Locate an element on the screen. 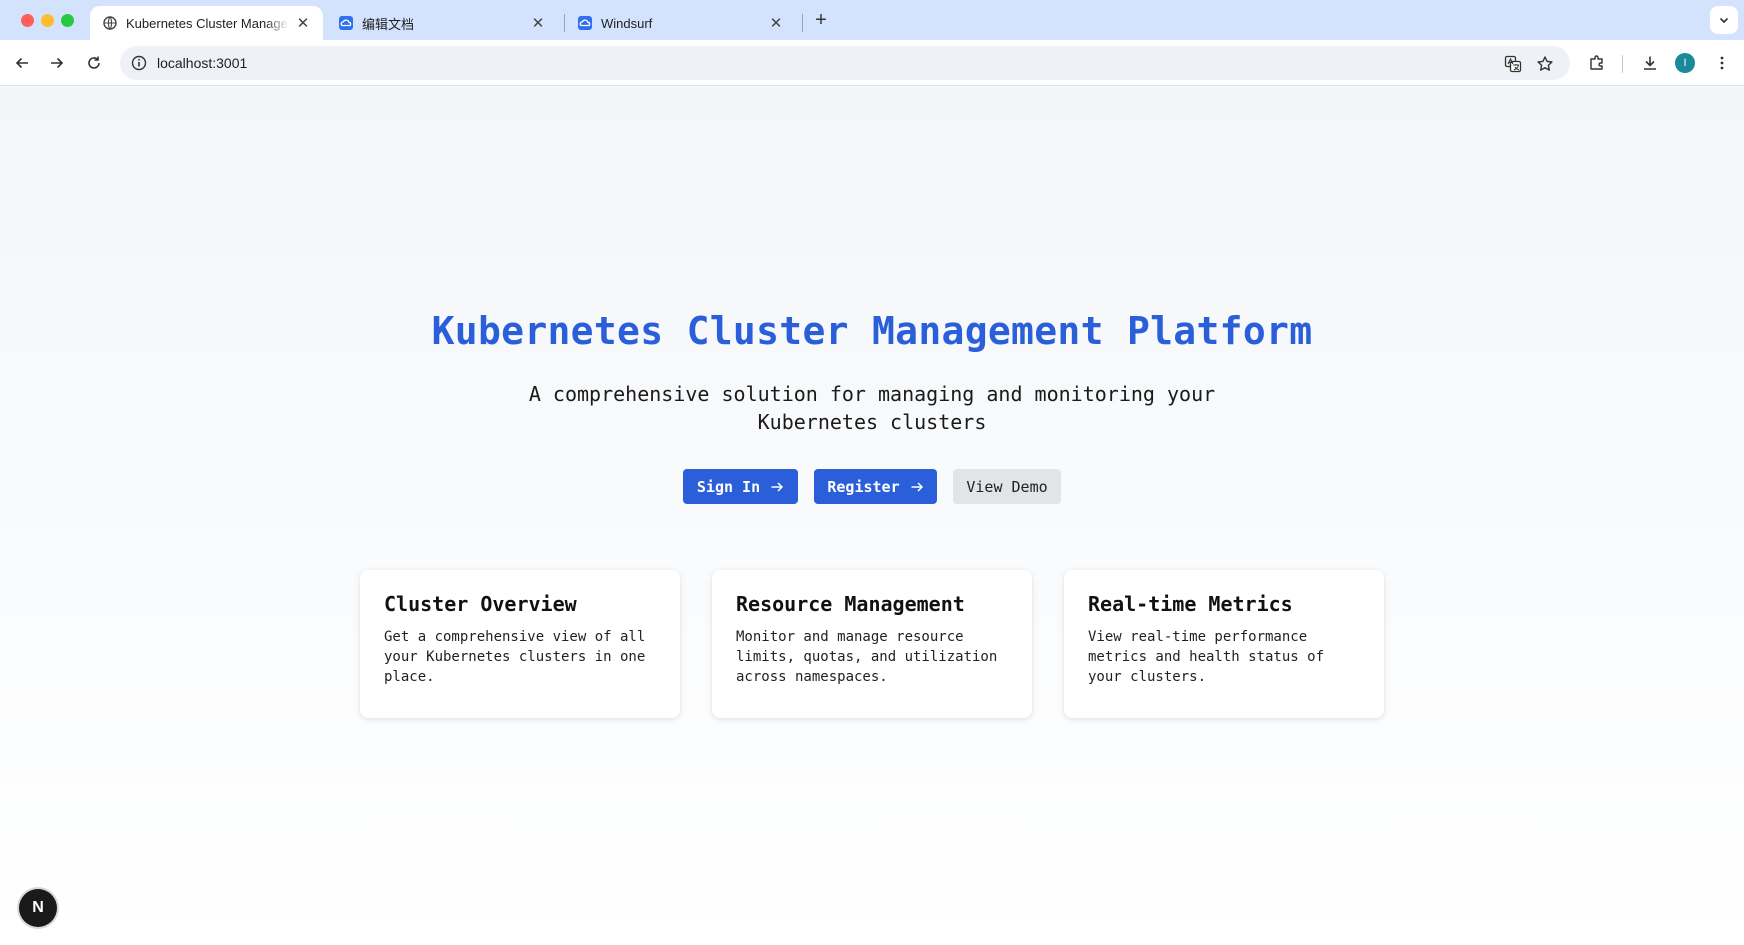 The height and width of the screenshot is (945, 1744). extensions-icon is located at coordinates (1596, 62).